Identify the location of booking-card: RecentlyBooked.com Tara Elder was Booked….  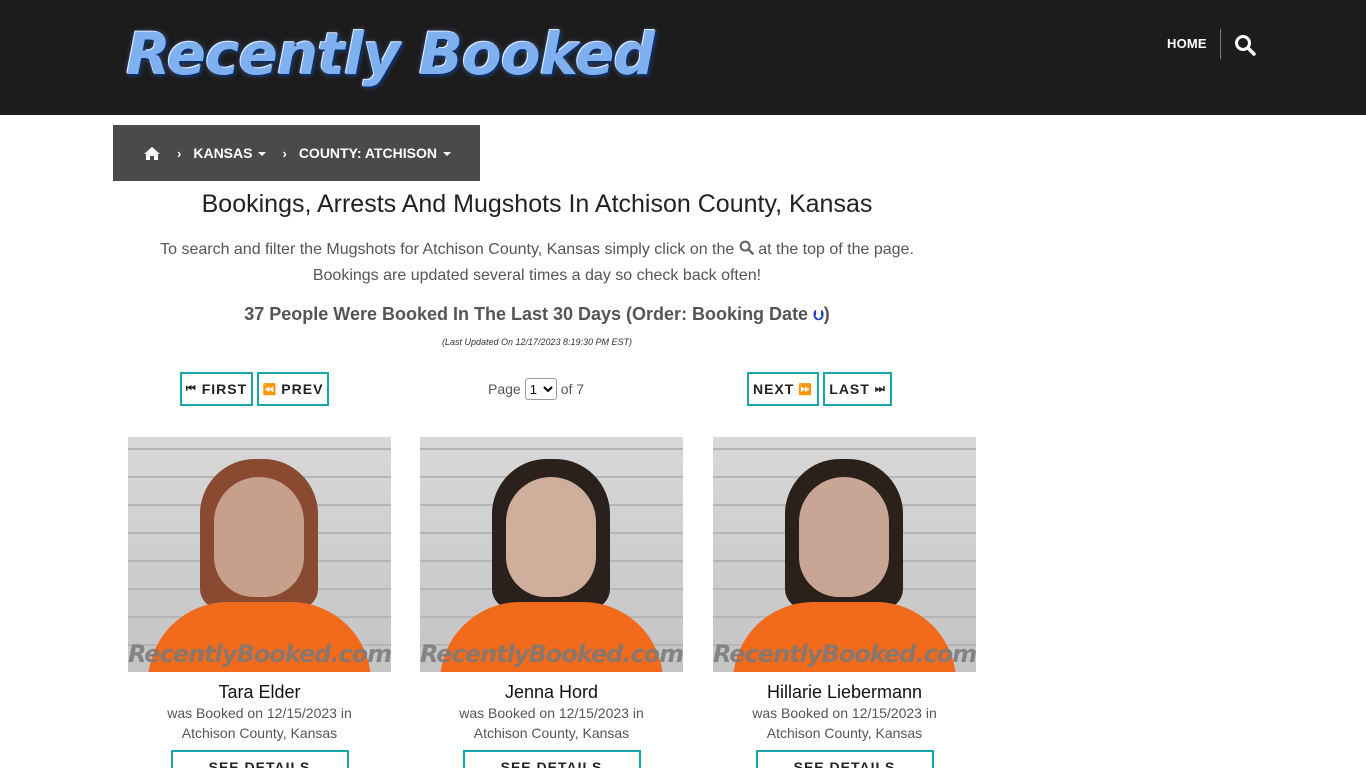
(259, 602).